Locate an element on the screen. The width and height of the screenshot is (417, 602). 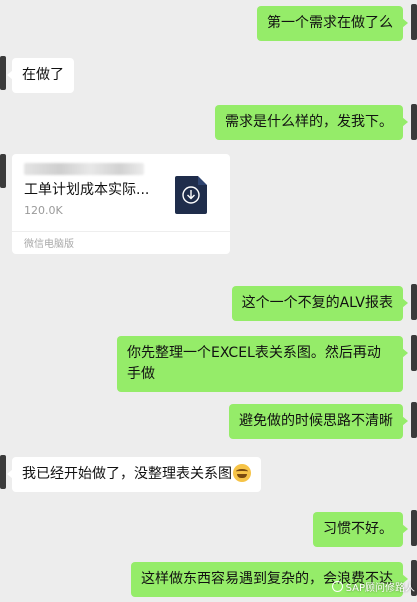
message-text: 你先整理一个EXCEL表关系图。然后再动手做 is located at coordinates (254, 363).